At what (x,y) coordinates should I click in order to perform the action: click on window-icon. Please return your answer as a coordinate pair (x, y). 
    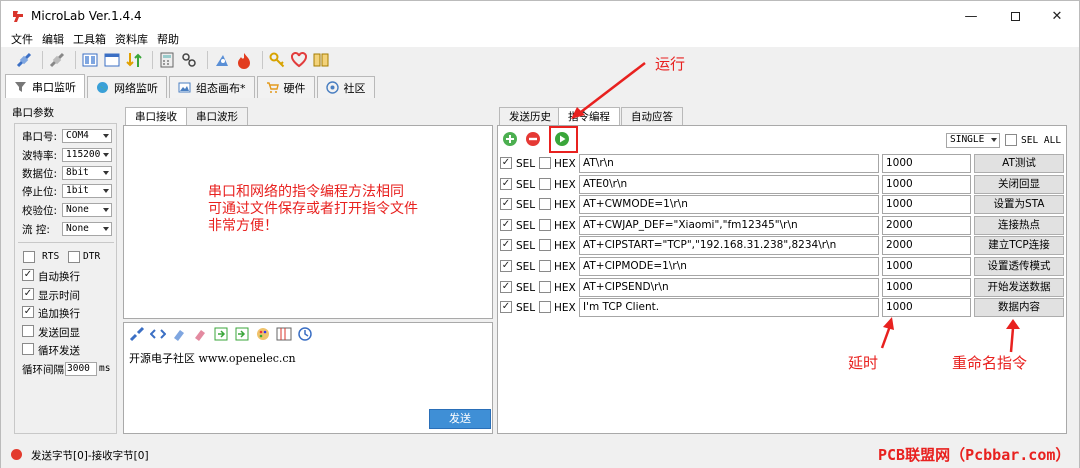
    Looking at the image, I should click on (112, 60).